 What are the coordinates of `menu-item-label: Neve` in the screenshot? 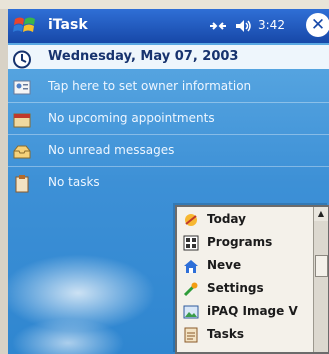 It's located at (224, 265).